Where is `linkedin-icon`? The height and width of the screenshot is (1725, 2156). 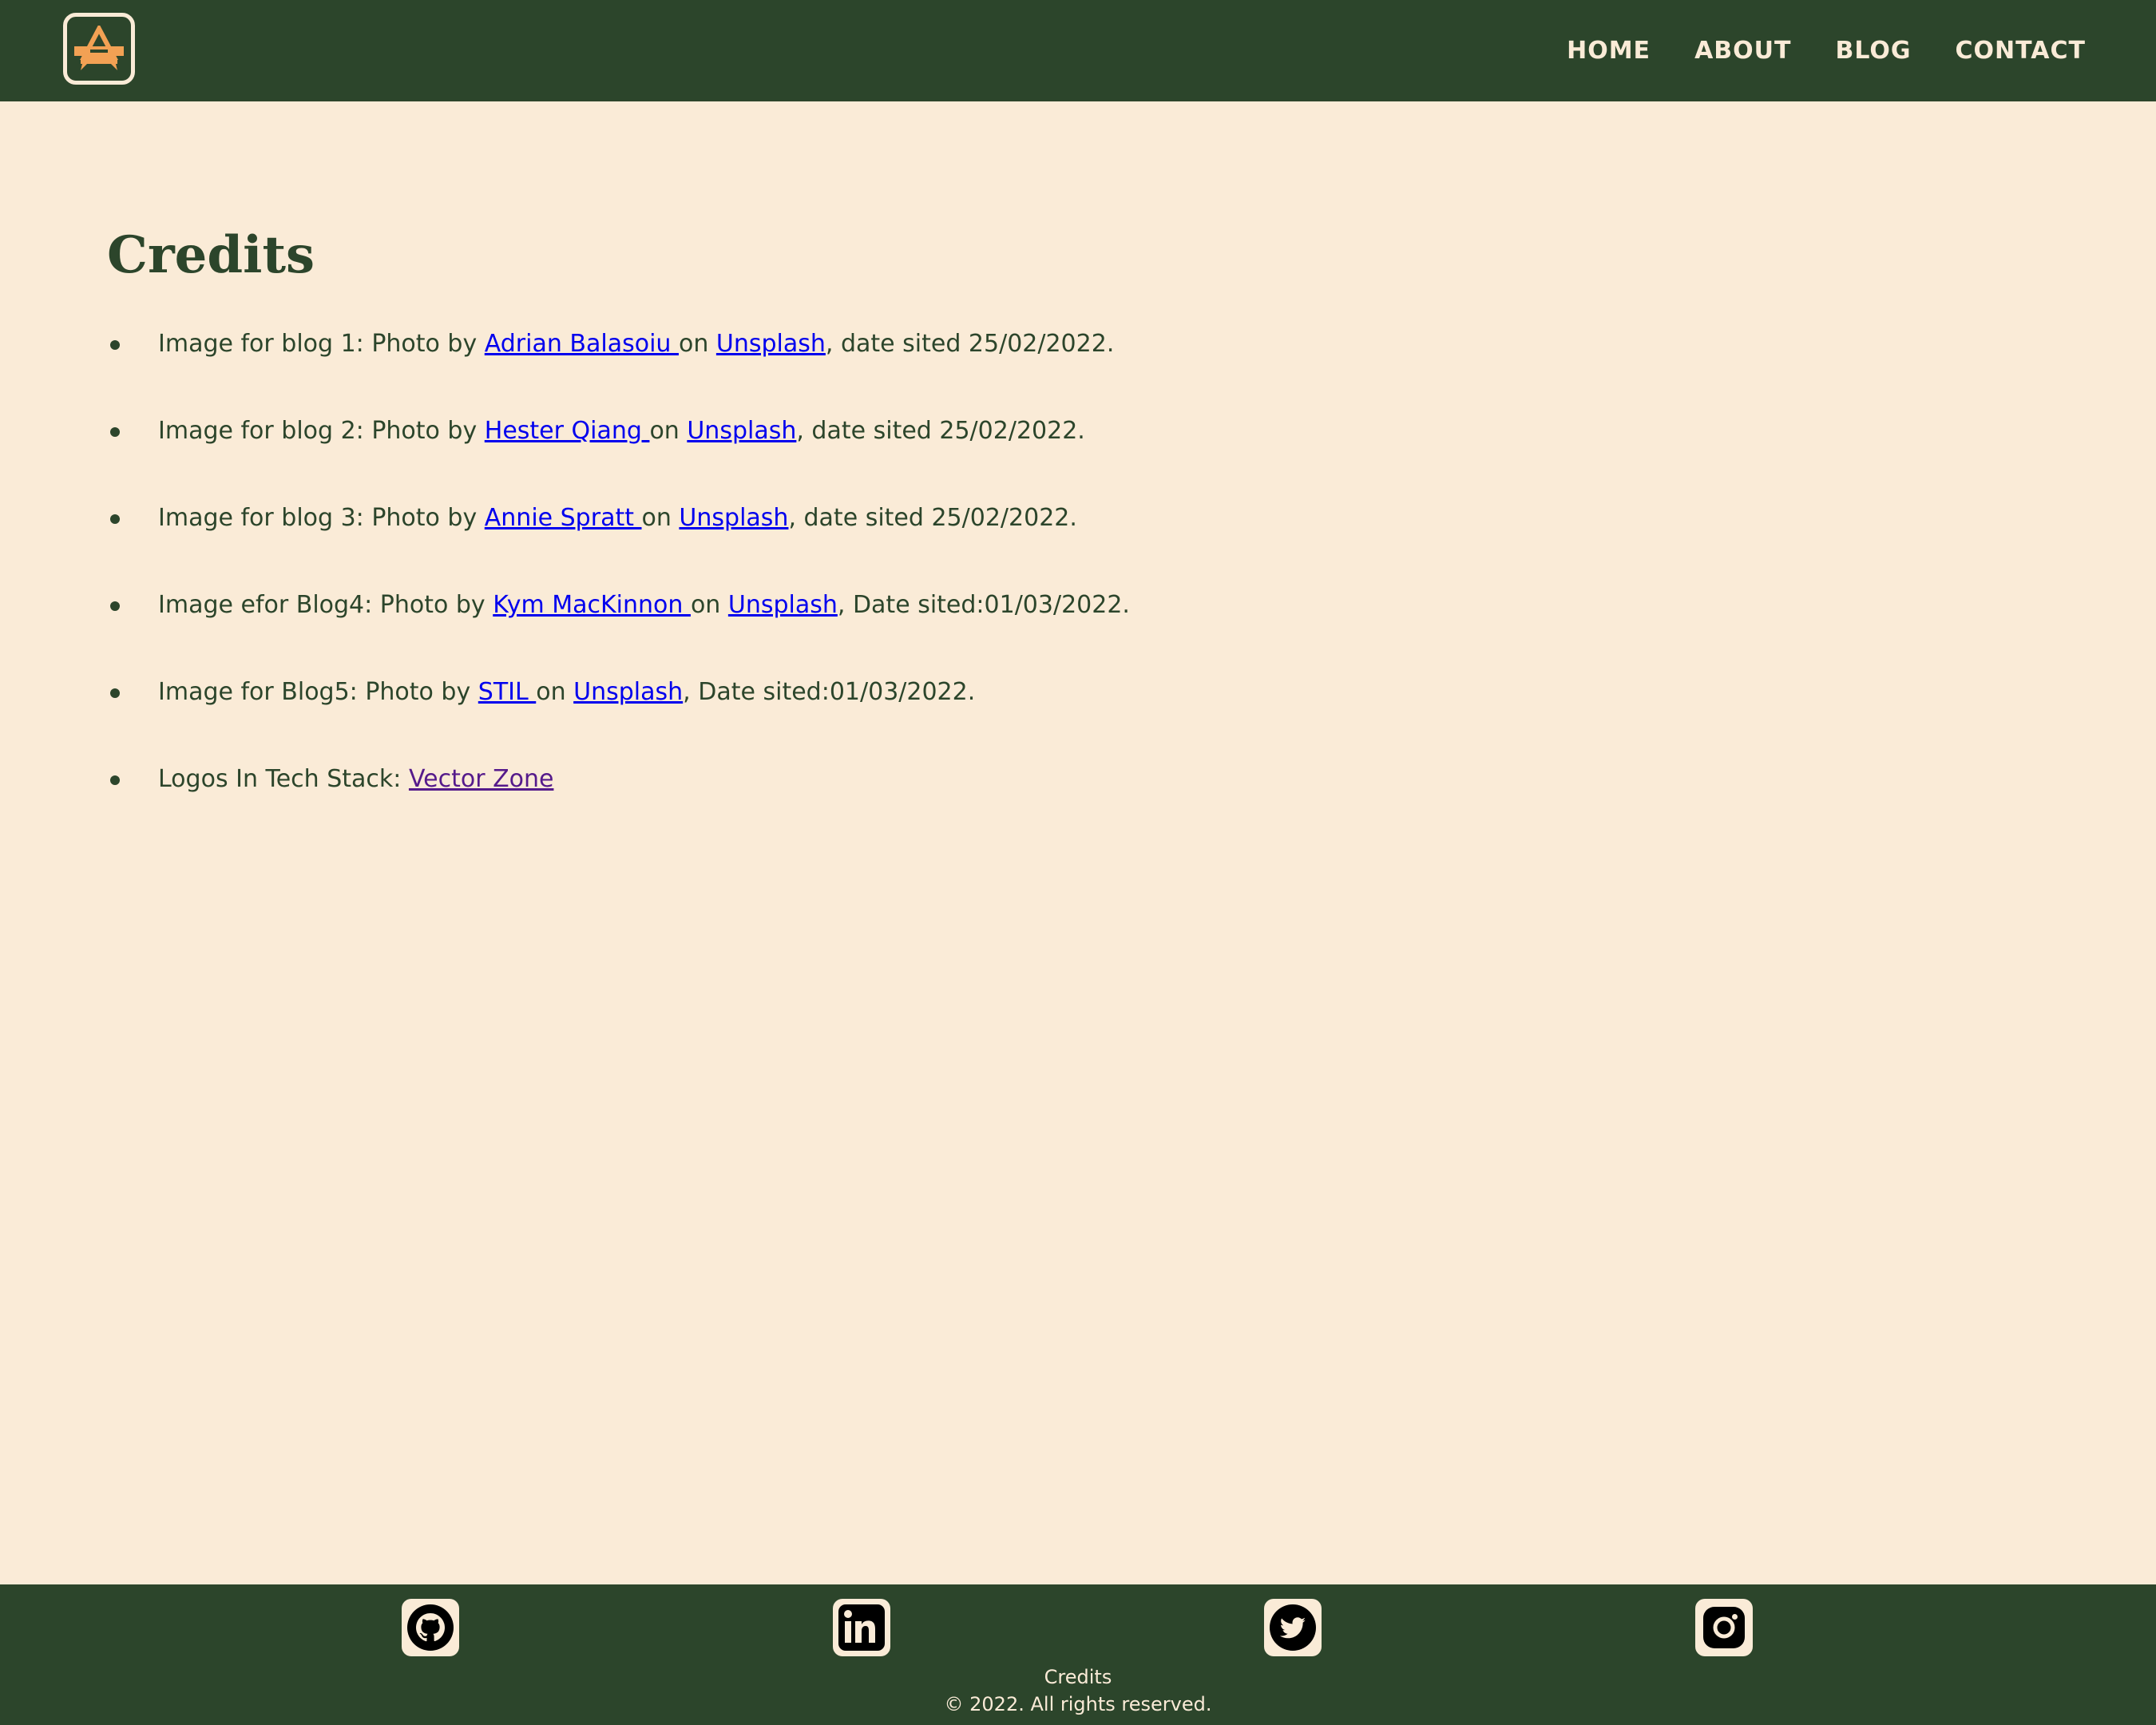 linkedin-icon is located at coordinates (861, 1628).